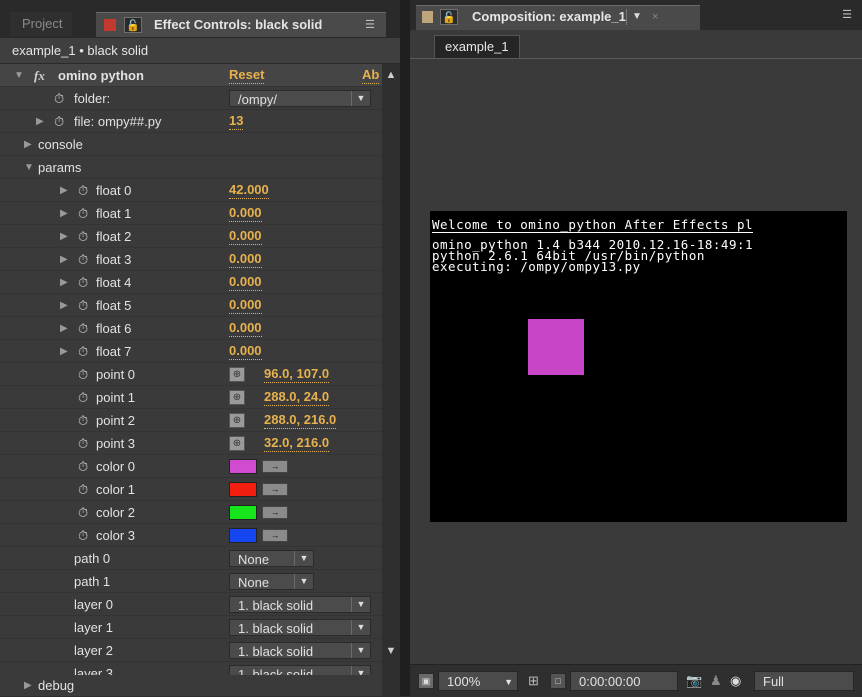 Image resolution: width=862 pixels, height=697 pixels. I want to click on channels-icon: ◉, so click(735, 681).